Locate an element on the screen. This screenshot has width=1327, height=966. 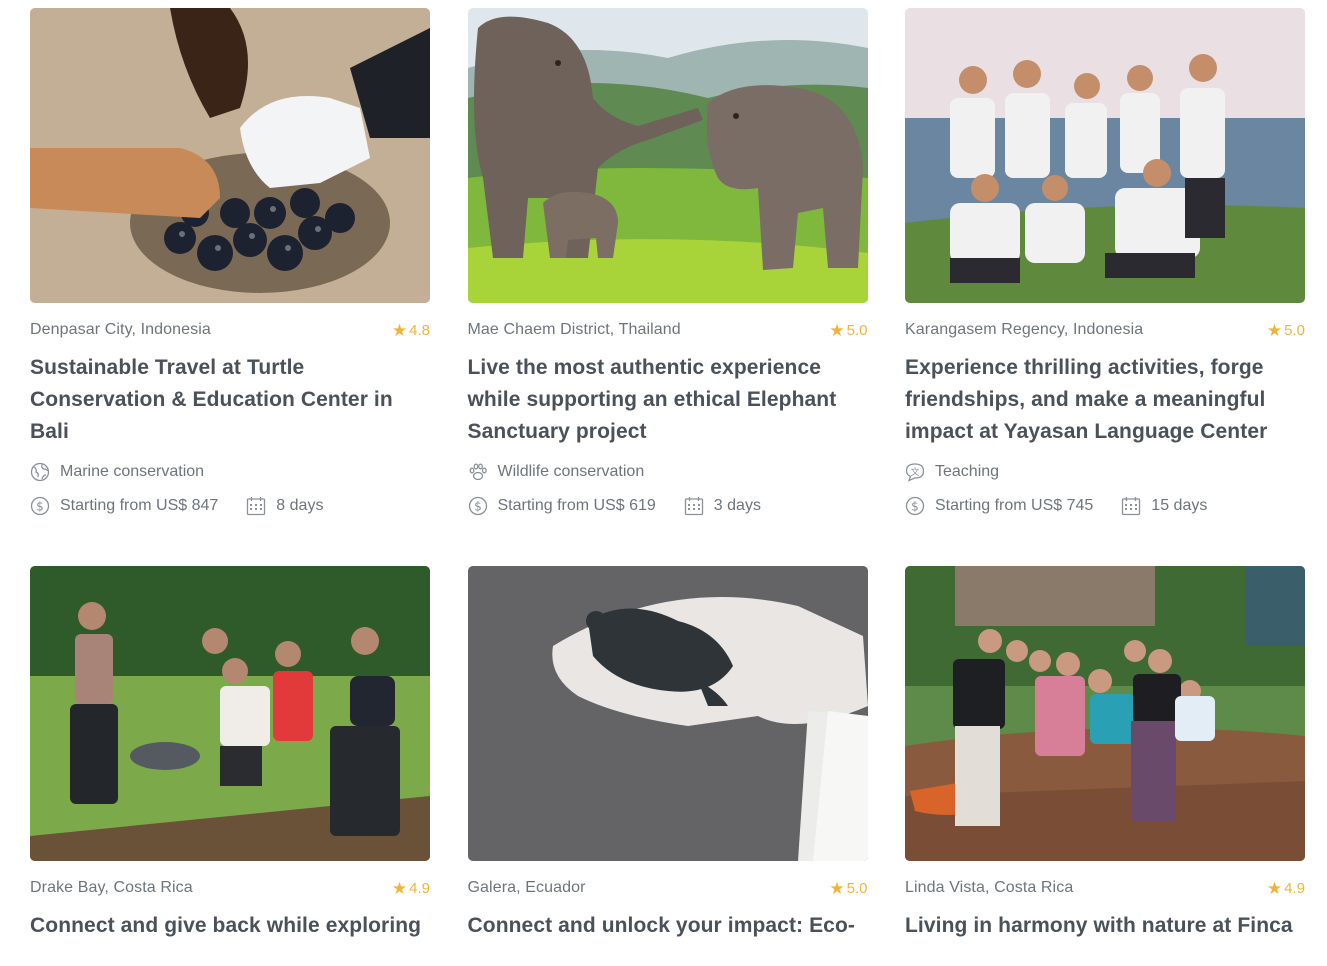
listing-title: Connect and give back while exploring is located at coordinates (230, 926).